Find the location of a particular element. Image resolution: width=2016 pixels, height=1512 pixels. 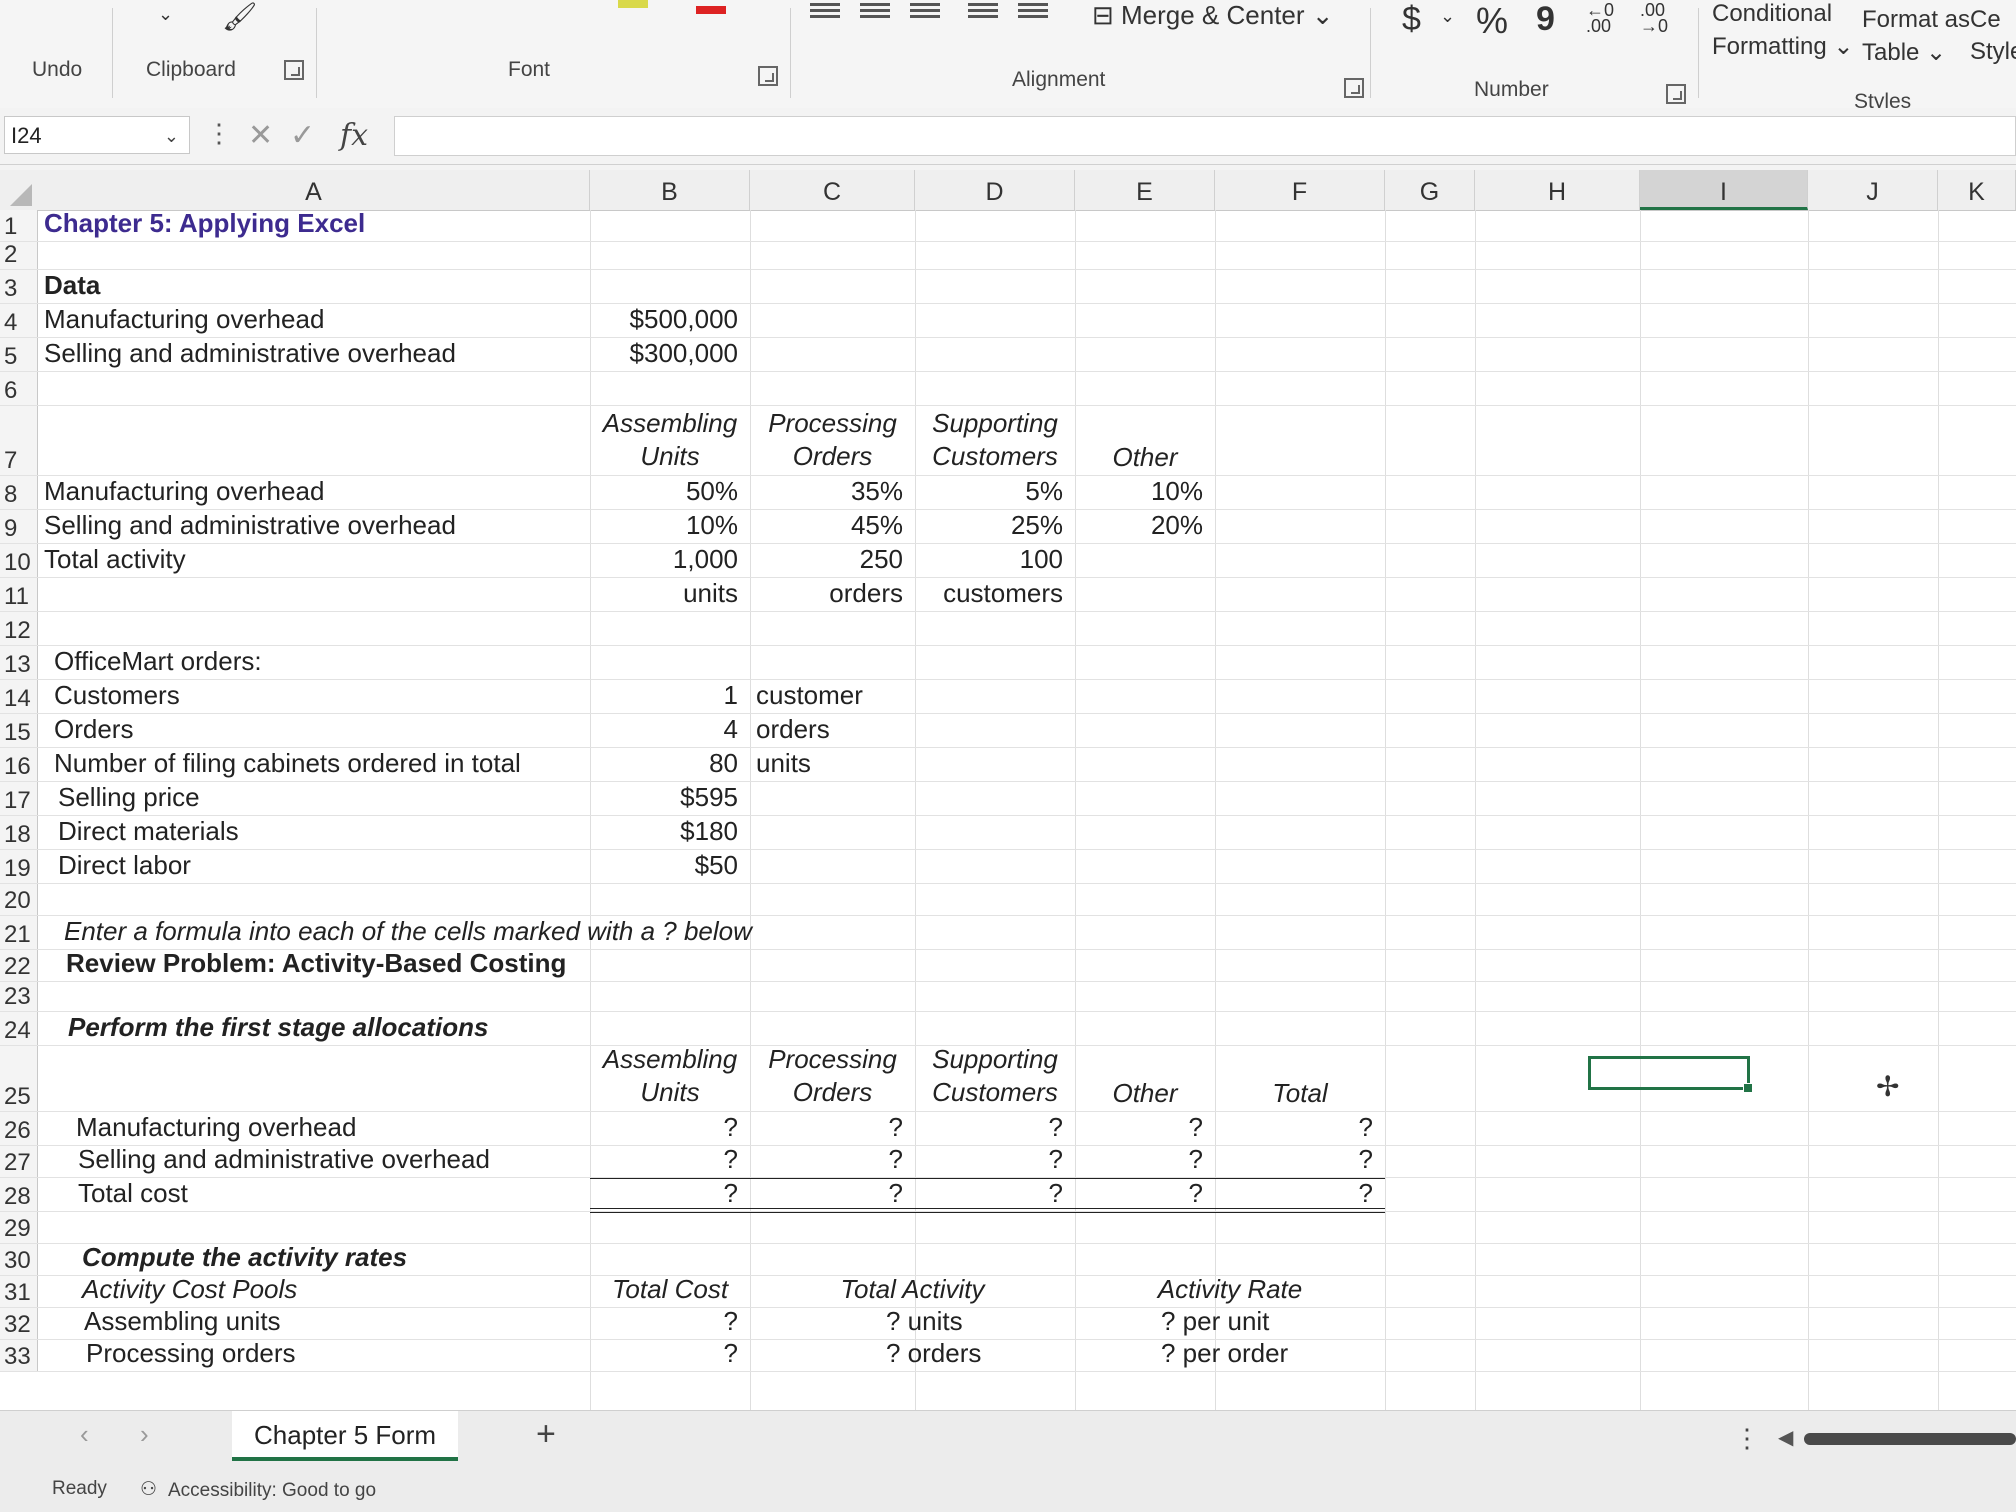

merge-center-button: ⊟ Merge & Center ⌄ is located at coordinates (1213, 15).